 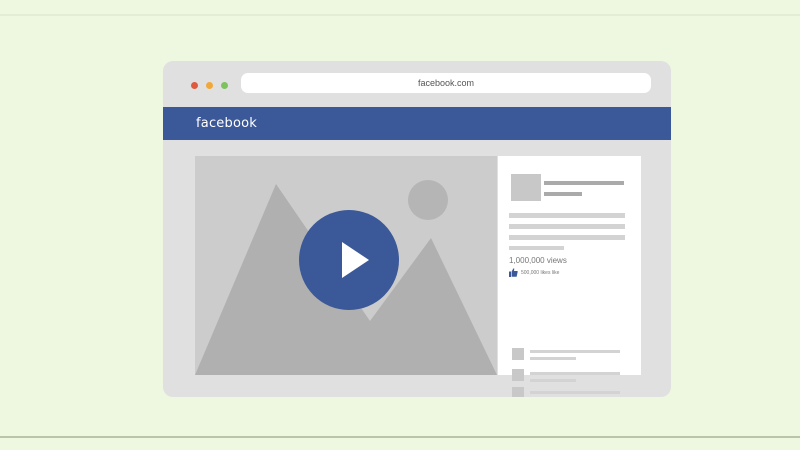 I want to click on window-maximize-dot, so click(x=224, y=85).